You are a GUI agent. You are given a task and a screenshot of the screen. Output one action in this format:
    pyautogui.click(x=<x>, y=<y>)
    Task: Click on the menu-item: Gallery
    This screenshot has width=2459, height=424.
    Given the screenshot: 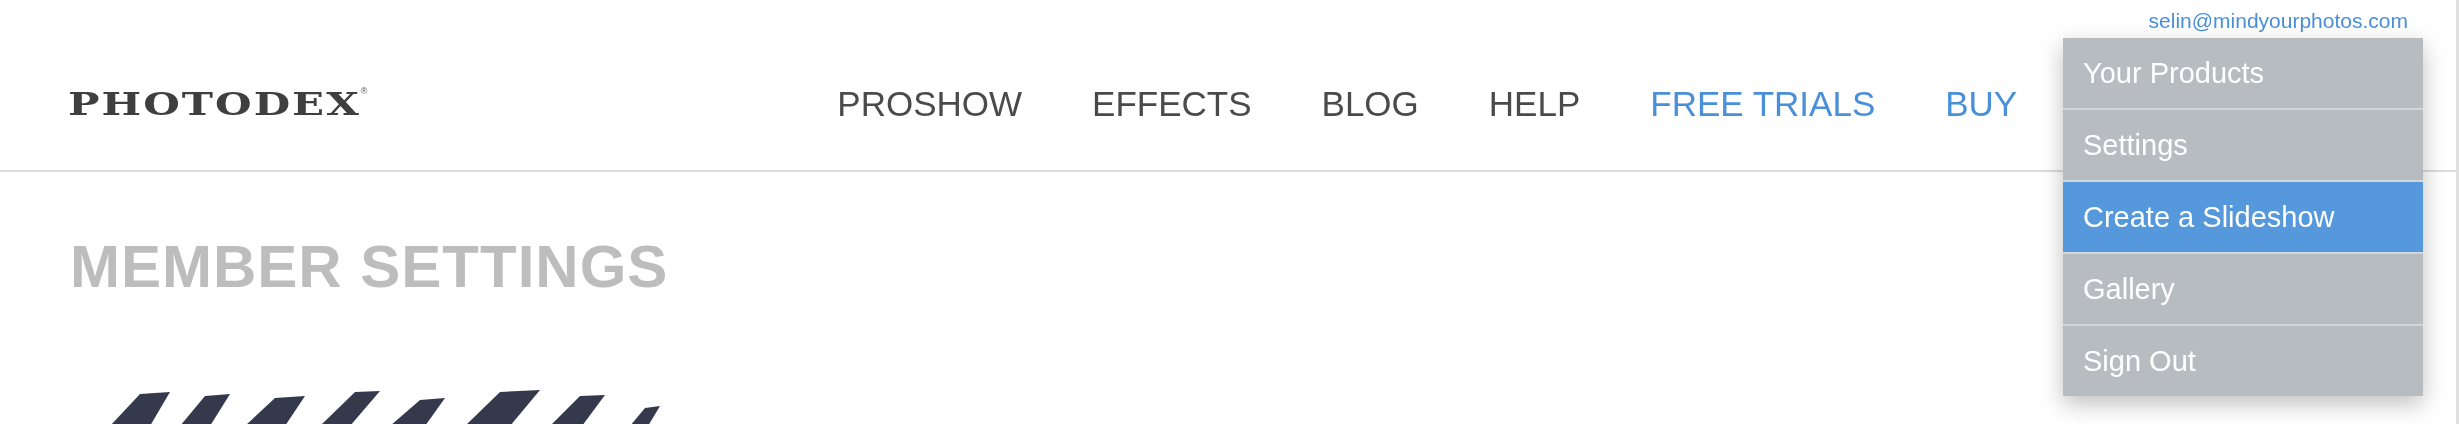 What is the action you would take?
    pyautogui.click(x=2243, y=290)
    